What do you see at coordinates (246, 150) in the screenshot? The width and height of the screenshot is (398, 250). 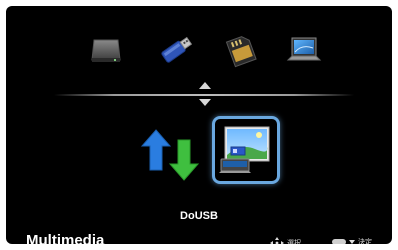 I see `usb-display-icon` at bounding box center [246, 150].